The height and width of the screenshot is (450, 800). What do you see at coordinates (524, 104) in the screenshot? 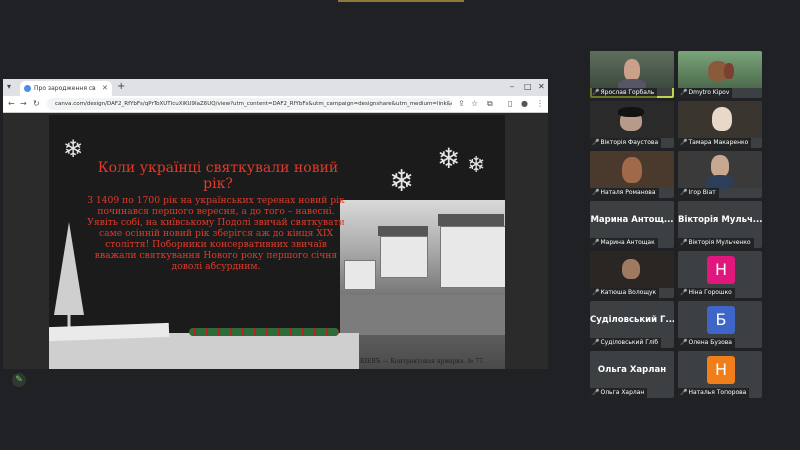
I see `profile-icon: ●` at bounding box center [524, 104].